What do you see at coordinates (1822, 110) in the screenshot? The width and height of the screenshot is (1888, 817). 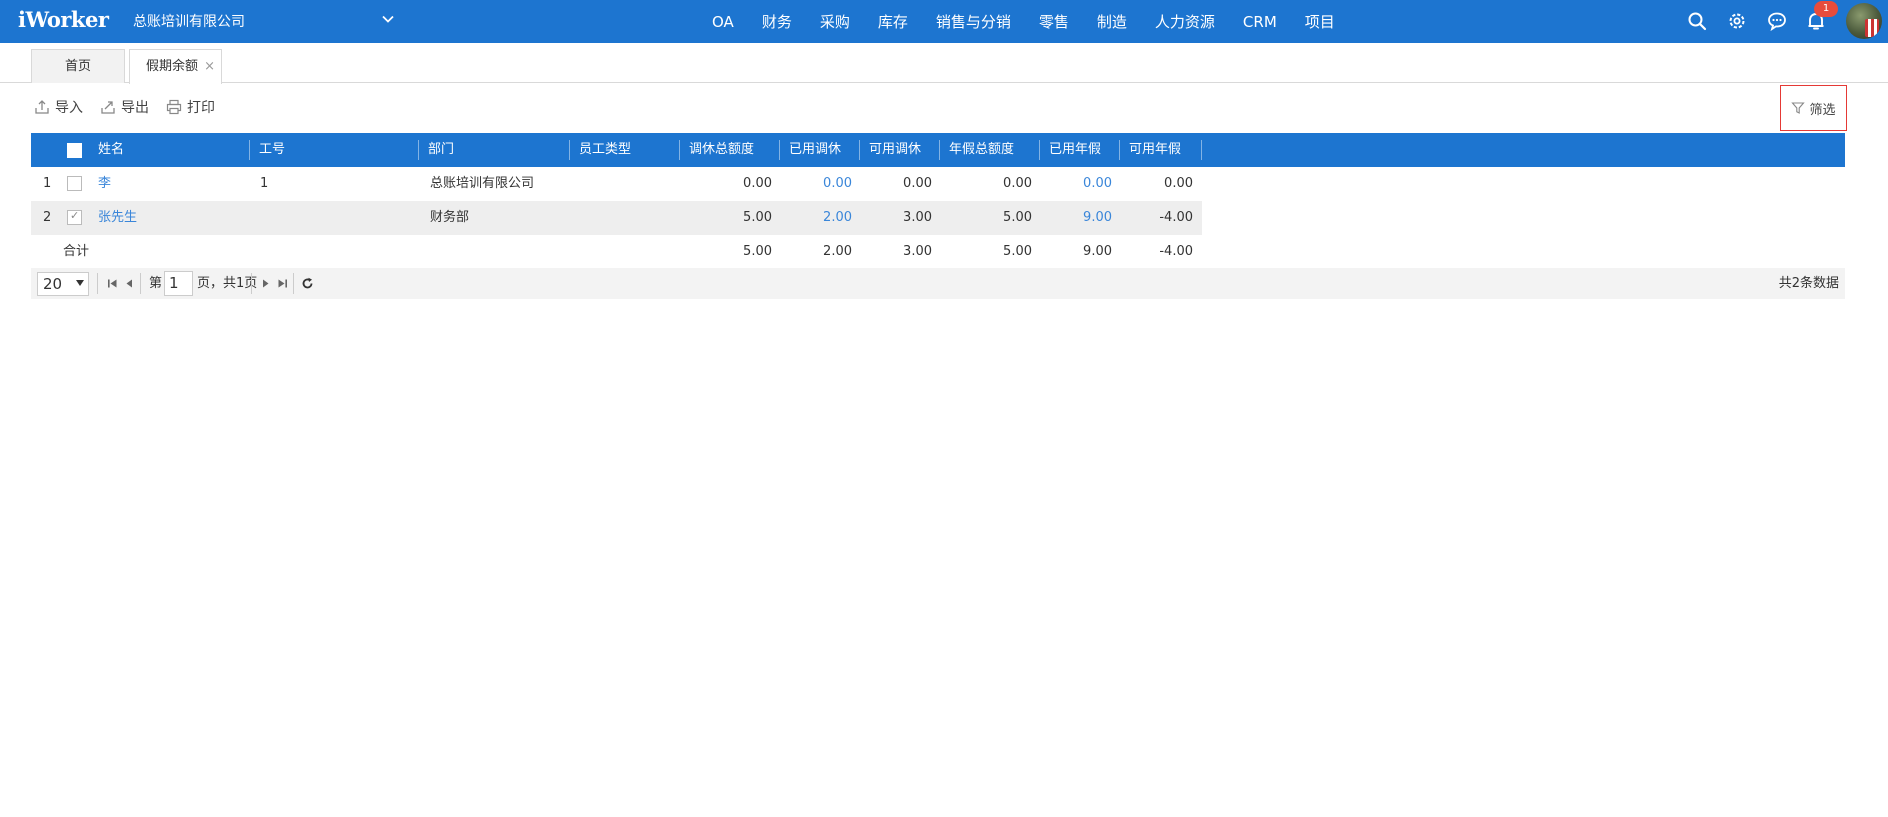 I see `filter-label: 筛选` at bounding box center [1822, 110].